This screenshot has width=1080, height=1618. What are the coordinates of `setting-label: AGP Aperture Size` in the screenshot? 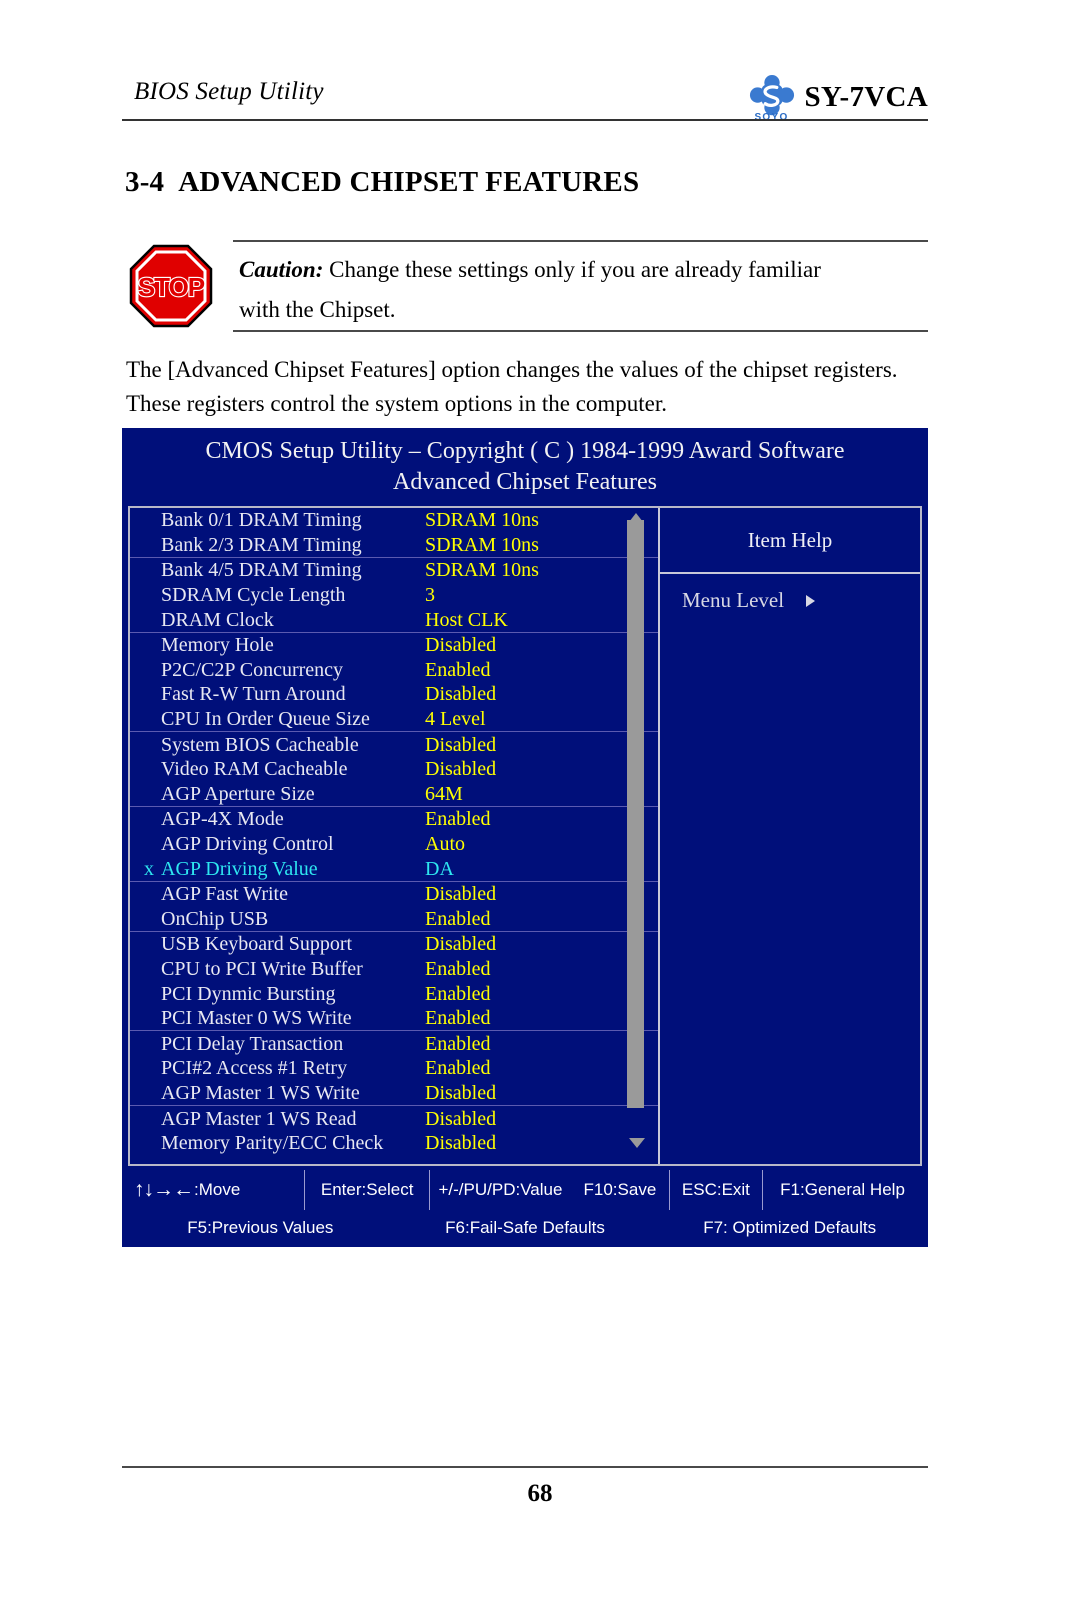 It's located at (238, 793).